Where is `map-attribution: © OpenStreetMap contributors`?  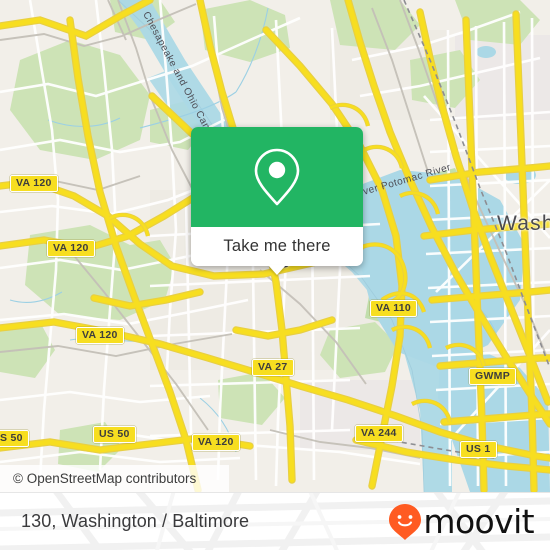 map-attribution: © OpenStreetMap contributors is located at coordinates (114, 478).